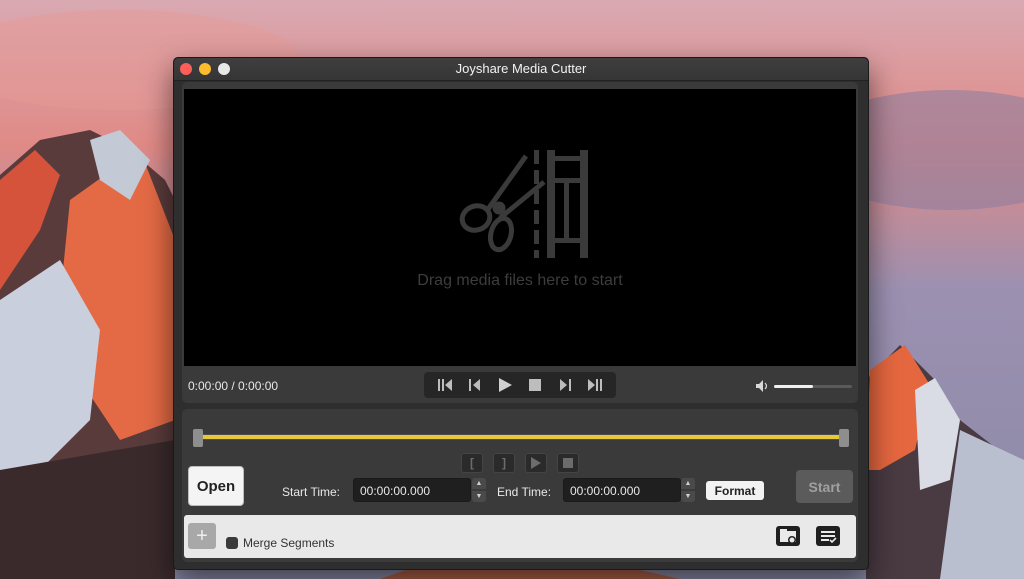  I want to click on next-file-button, so click(595, 385).